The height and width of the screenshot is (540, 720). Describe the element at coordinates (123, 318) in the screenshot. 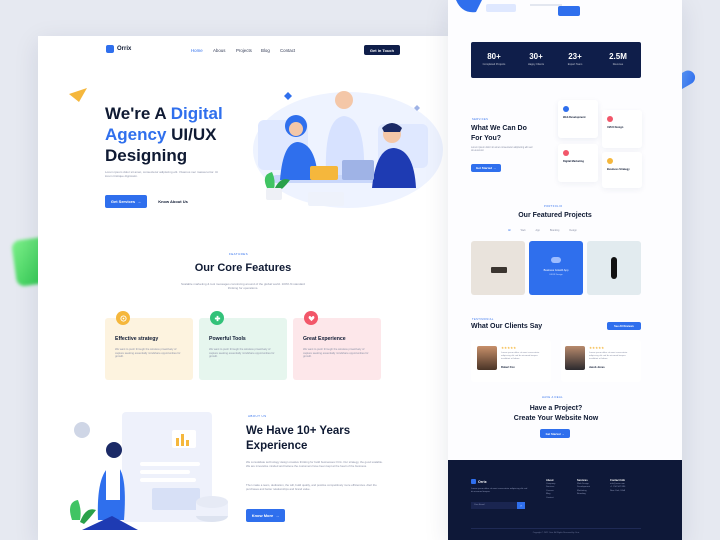

I see `target-icon` at that location.